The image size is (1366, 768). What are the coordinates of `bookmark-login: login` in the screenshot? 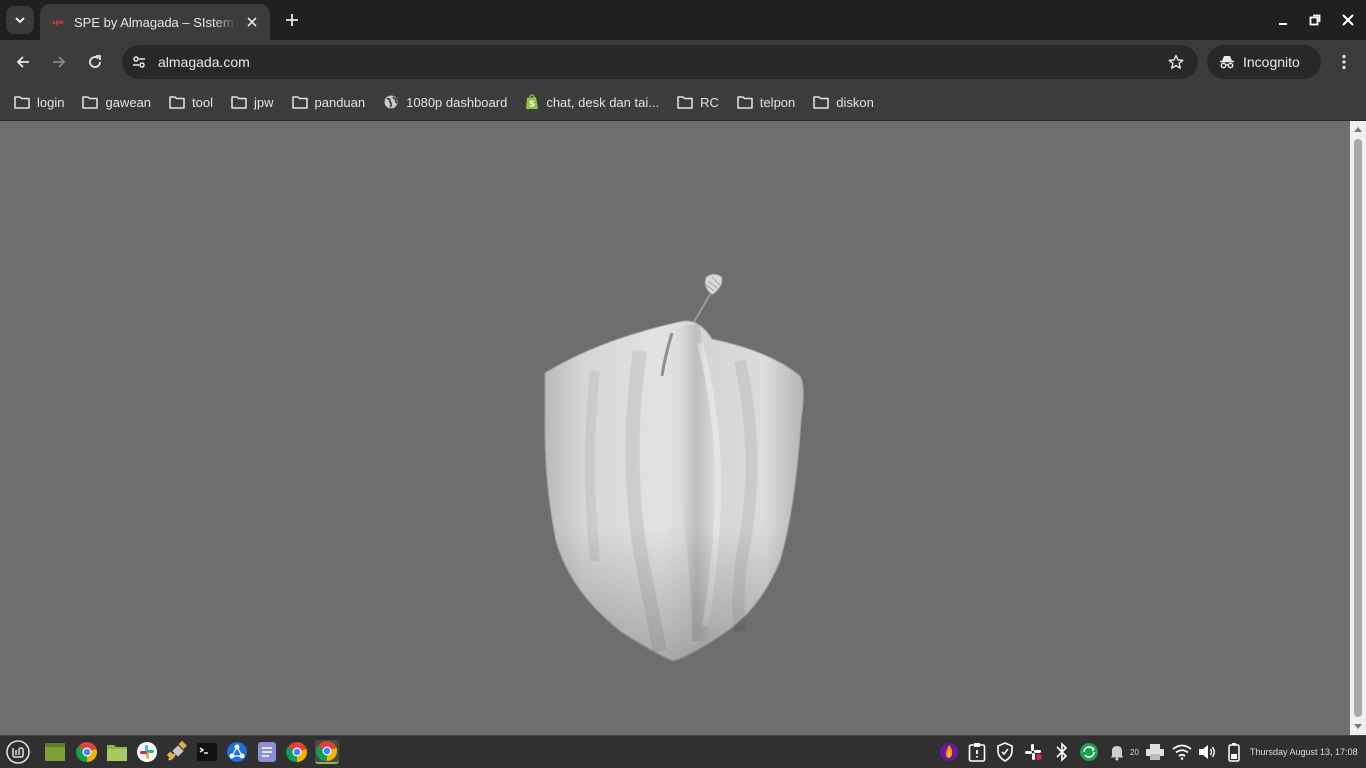 It's located at (39, 102).